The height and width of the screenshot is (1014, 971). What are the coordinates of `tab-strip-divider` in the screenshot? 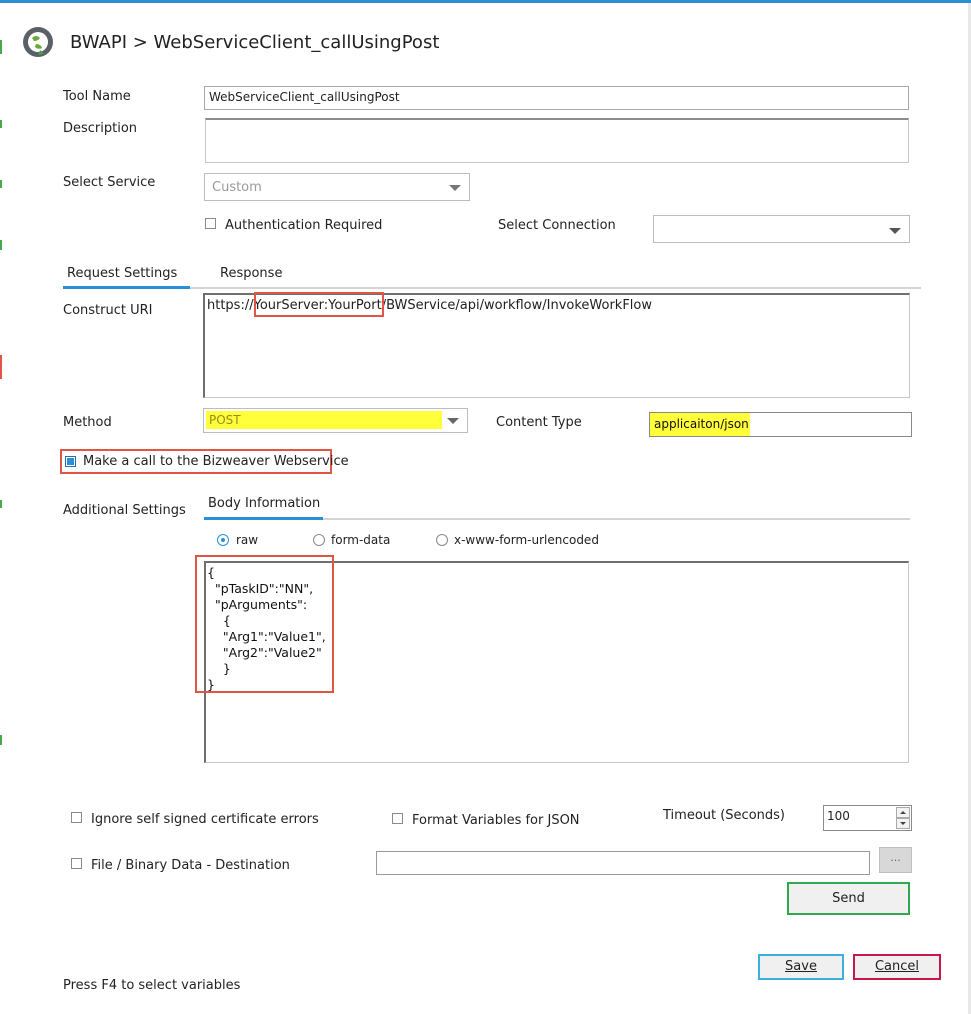 It's located at (492, 288).